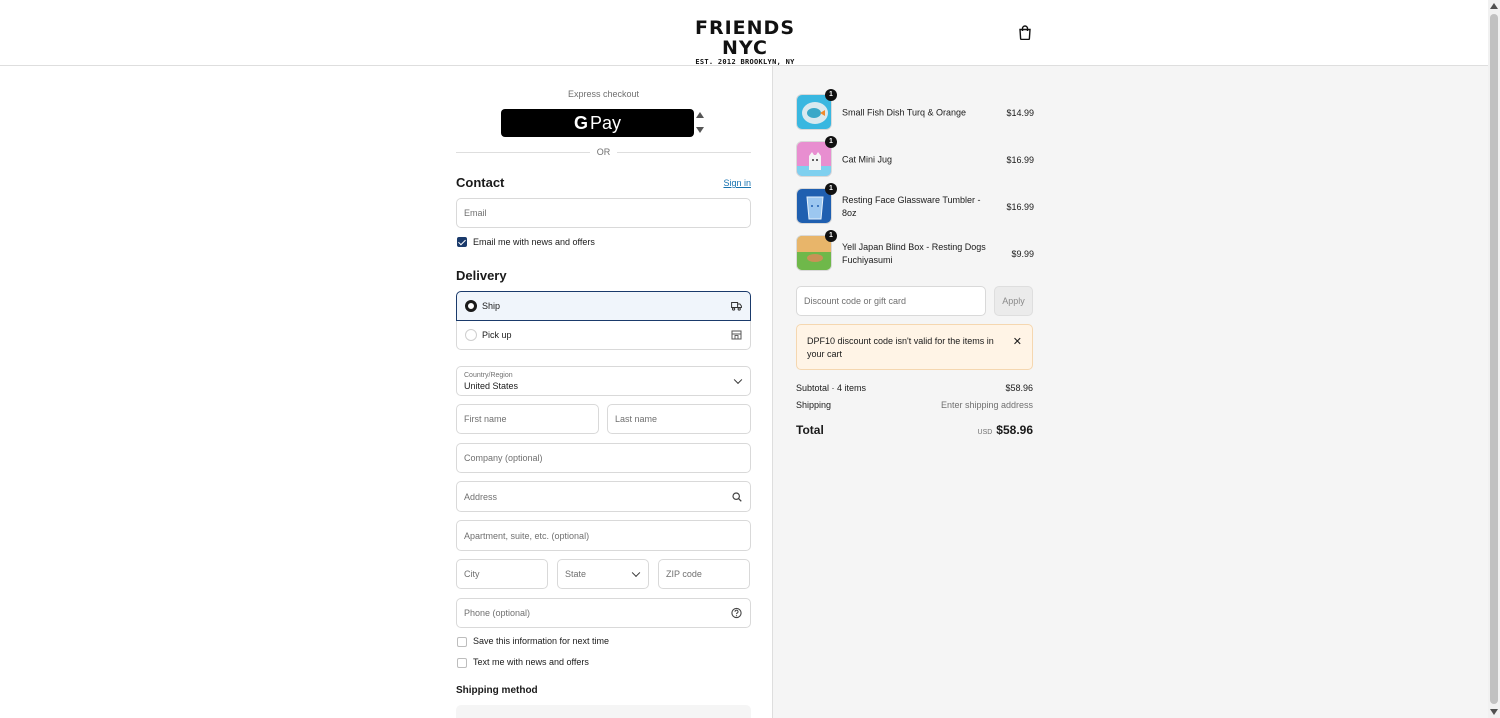  What do you see at coordinates (481, 496) in the screenshot?
I see `address-placeholder: Address` at bounding box center [481, 496].